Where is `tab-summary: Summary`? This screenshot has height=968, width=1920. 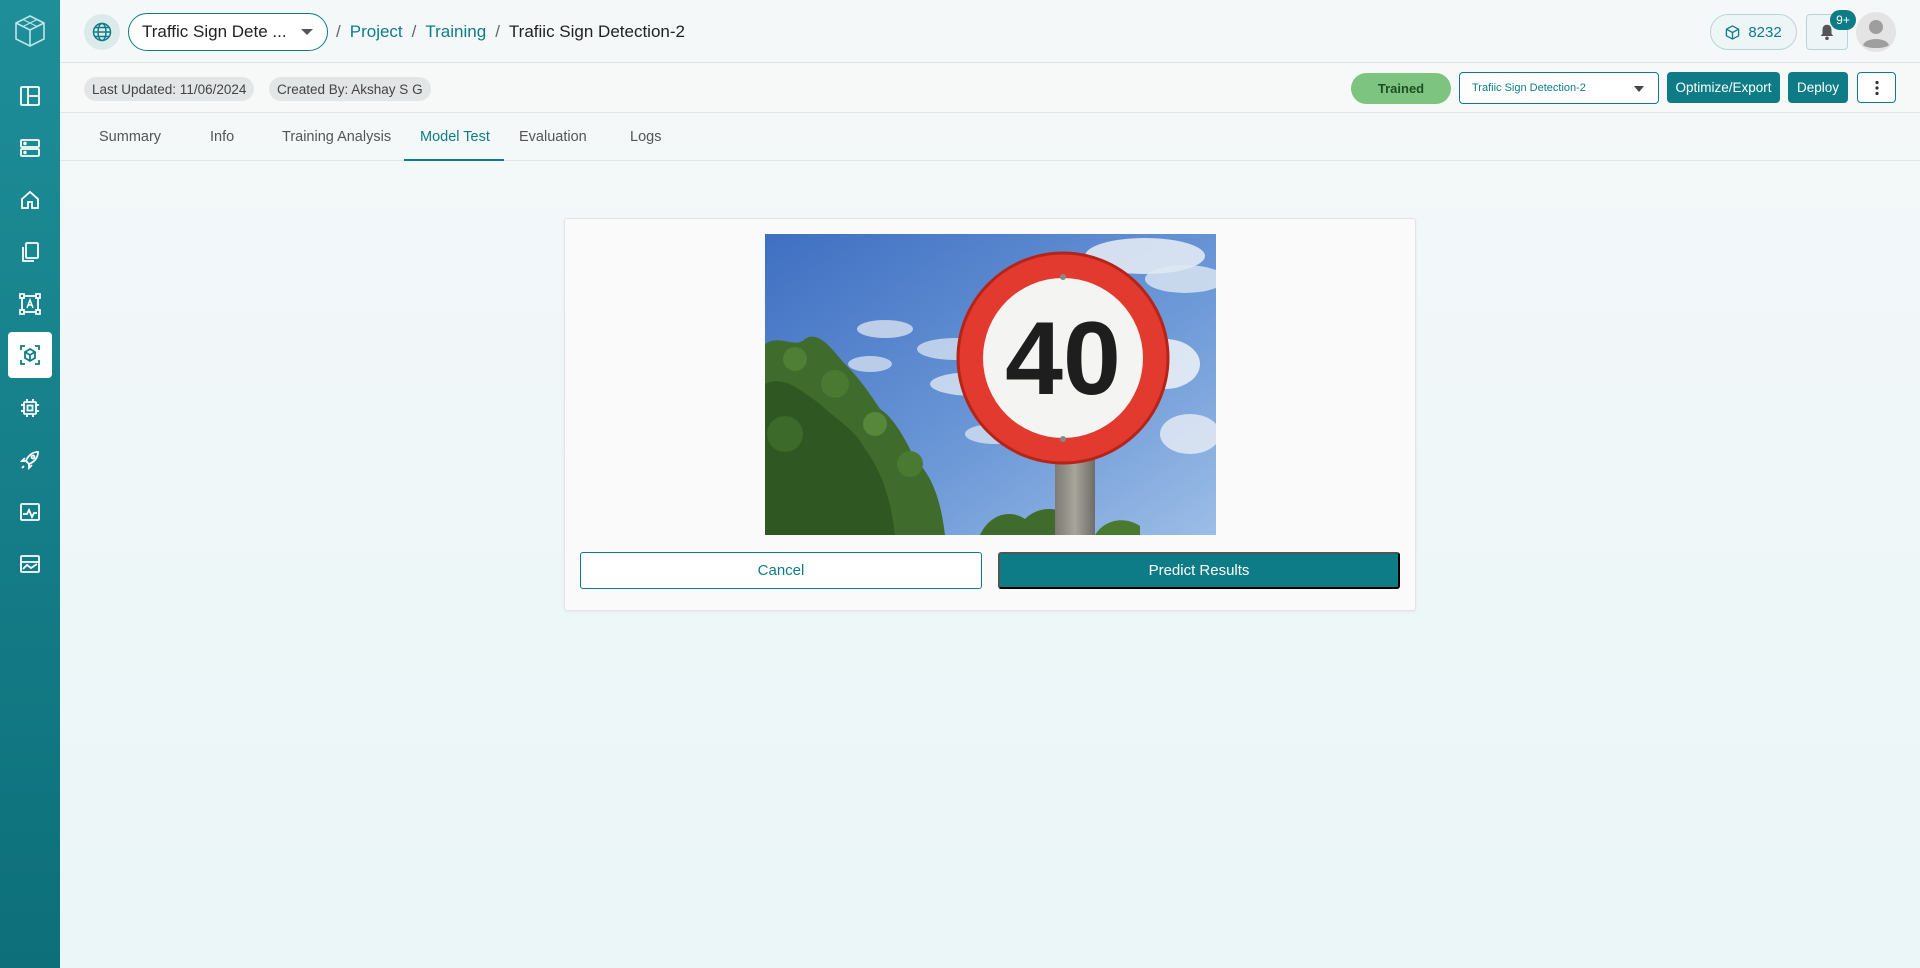
tab-summary: Summary is located at coordinates (130, 137).